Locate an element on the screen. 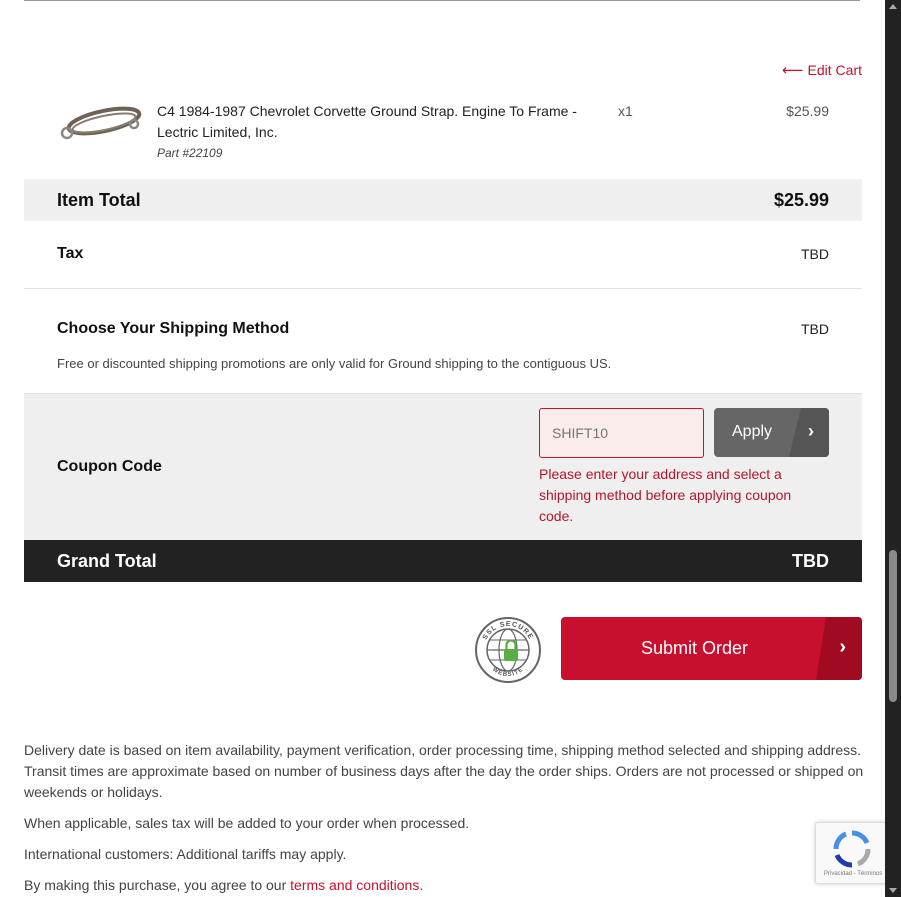  coupon-code-input is located at coordinates (621, 433).